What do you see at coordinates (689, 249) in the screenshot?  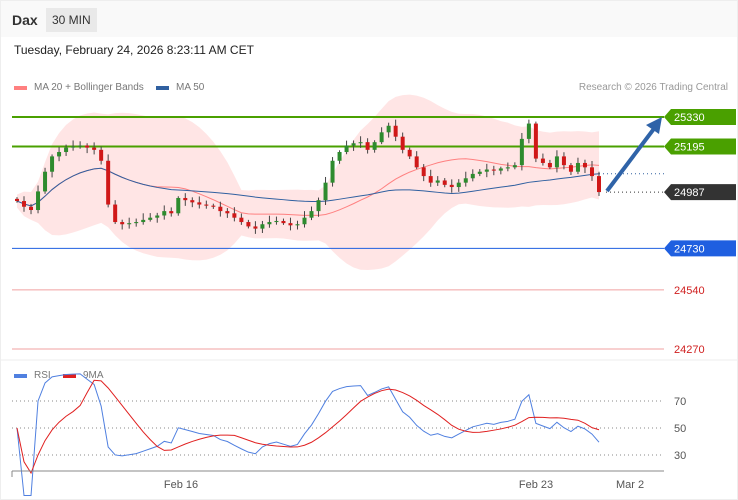 I see `support-label: 24730` at bounding box center [689, 249].